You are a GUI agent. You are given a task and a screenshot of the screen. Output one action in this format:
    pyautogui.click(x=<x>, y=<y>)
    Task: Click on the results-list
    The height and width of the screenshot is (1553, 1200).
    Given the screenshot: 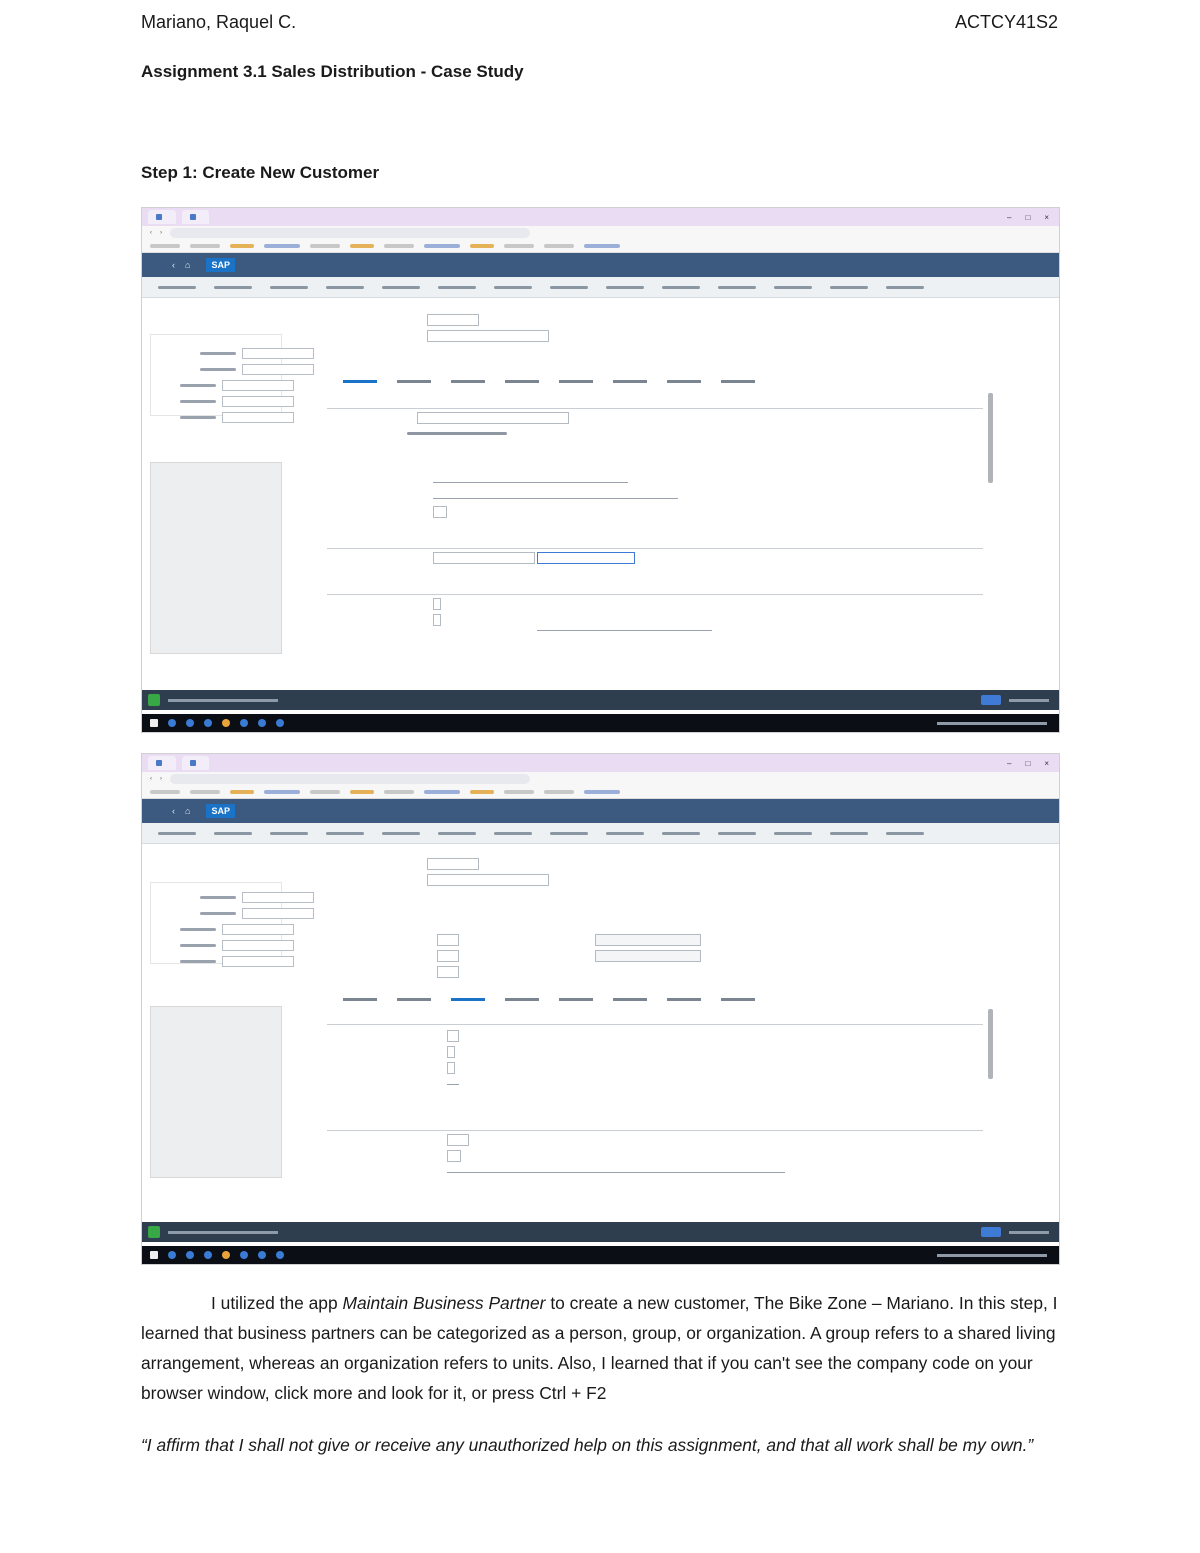 What is the action you would take?
    pyautogui.click(x=216, y=558)
    